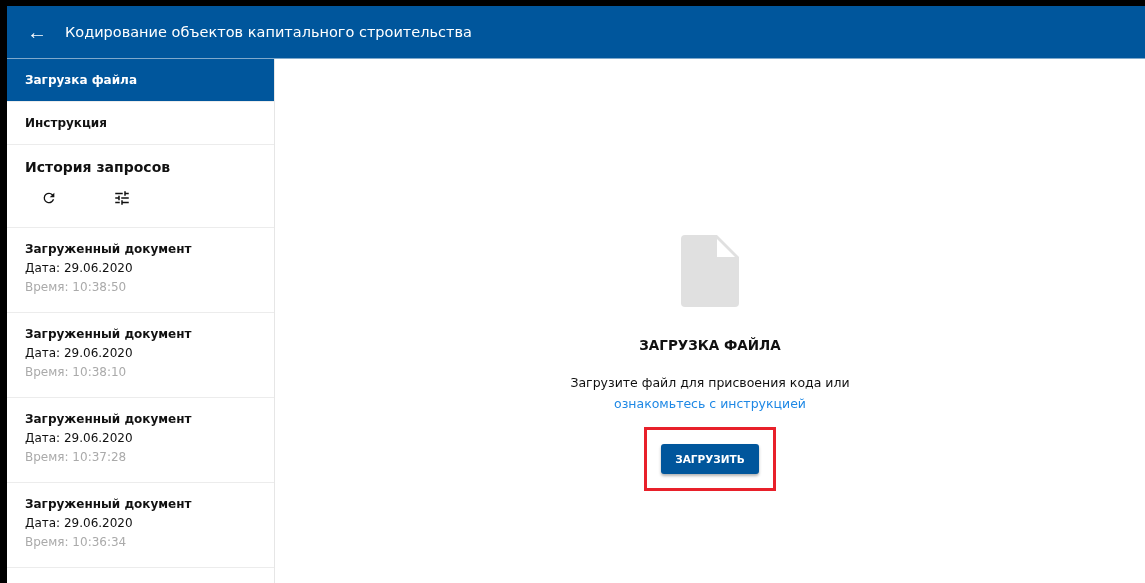 The width and height of the screenshot is (1145, 583). I want to click on history-item: Загруженный документ Дата: 29.06.2020 Время: 10:37:28, so click(140, 440).